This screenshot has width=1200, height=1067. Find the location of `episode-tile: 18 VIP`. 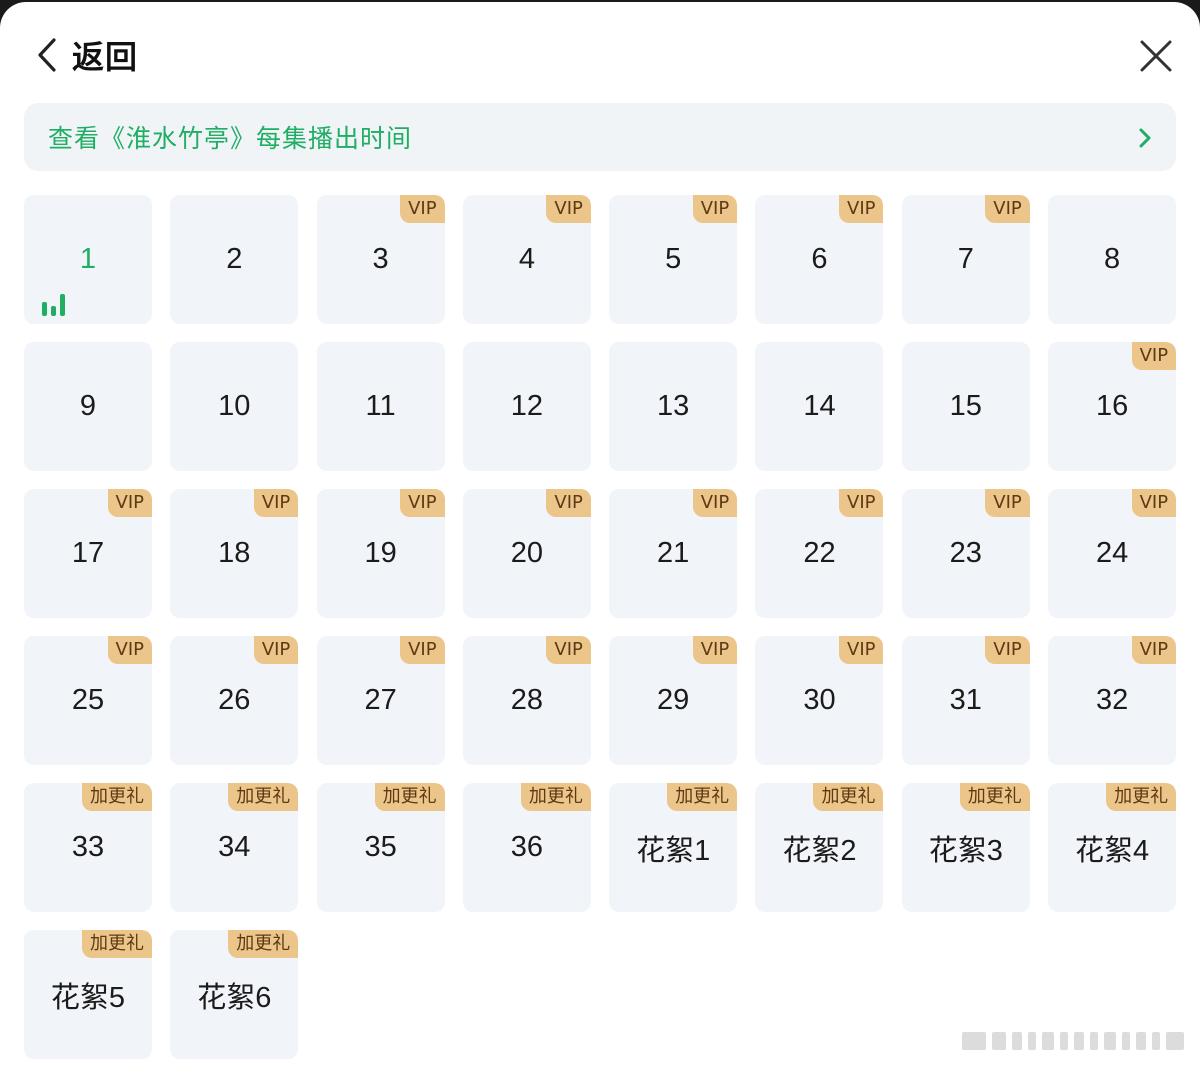

episode-tile: 18 VIP is located at coordinates (234, 553).